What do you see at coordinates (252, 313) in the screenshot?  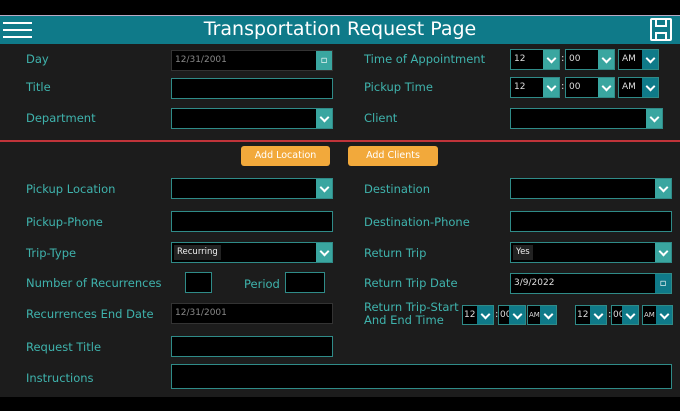 I see `recurrences-end-date-input: 12/31/2001` at bounding box center [252, 313].